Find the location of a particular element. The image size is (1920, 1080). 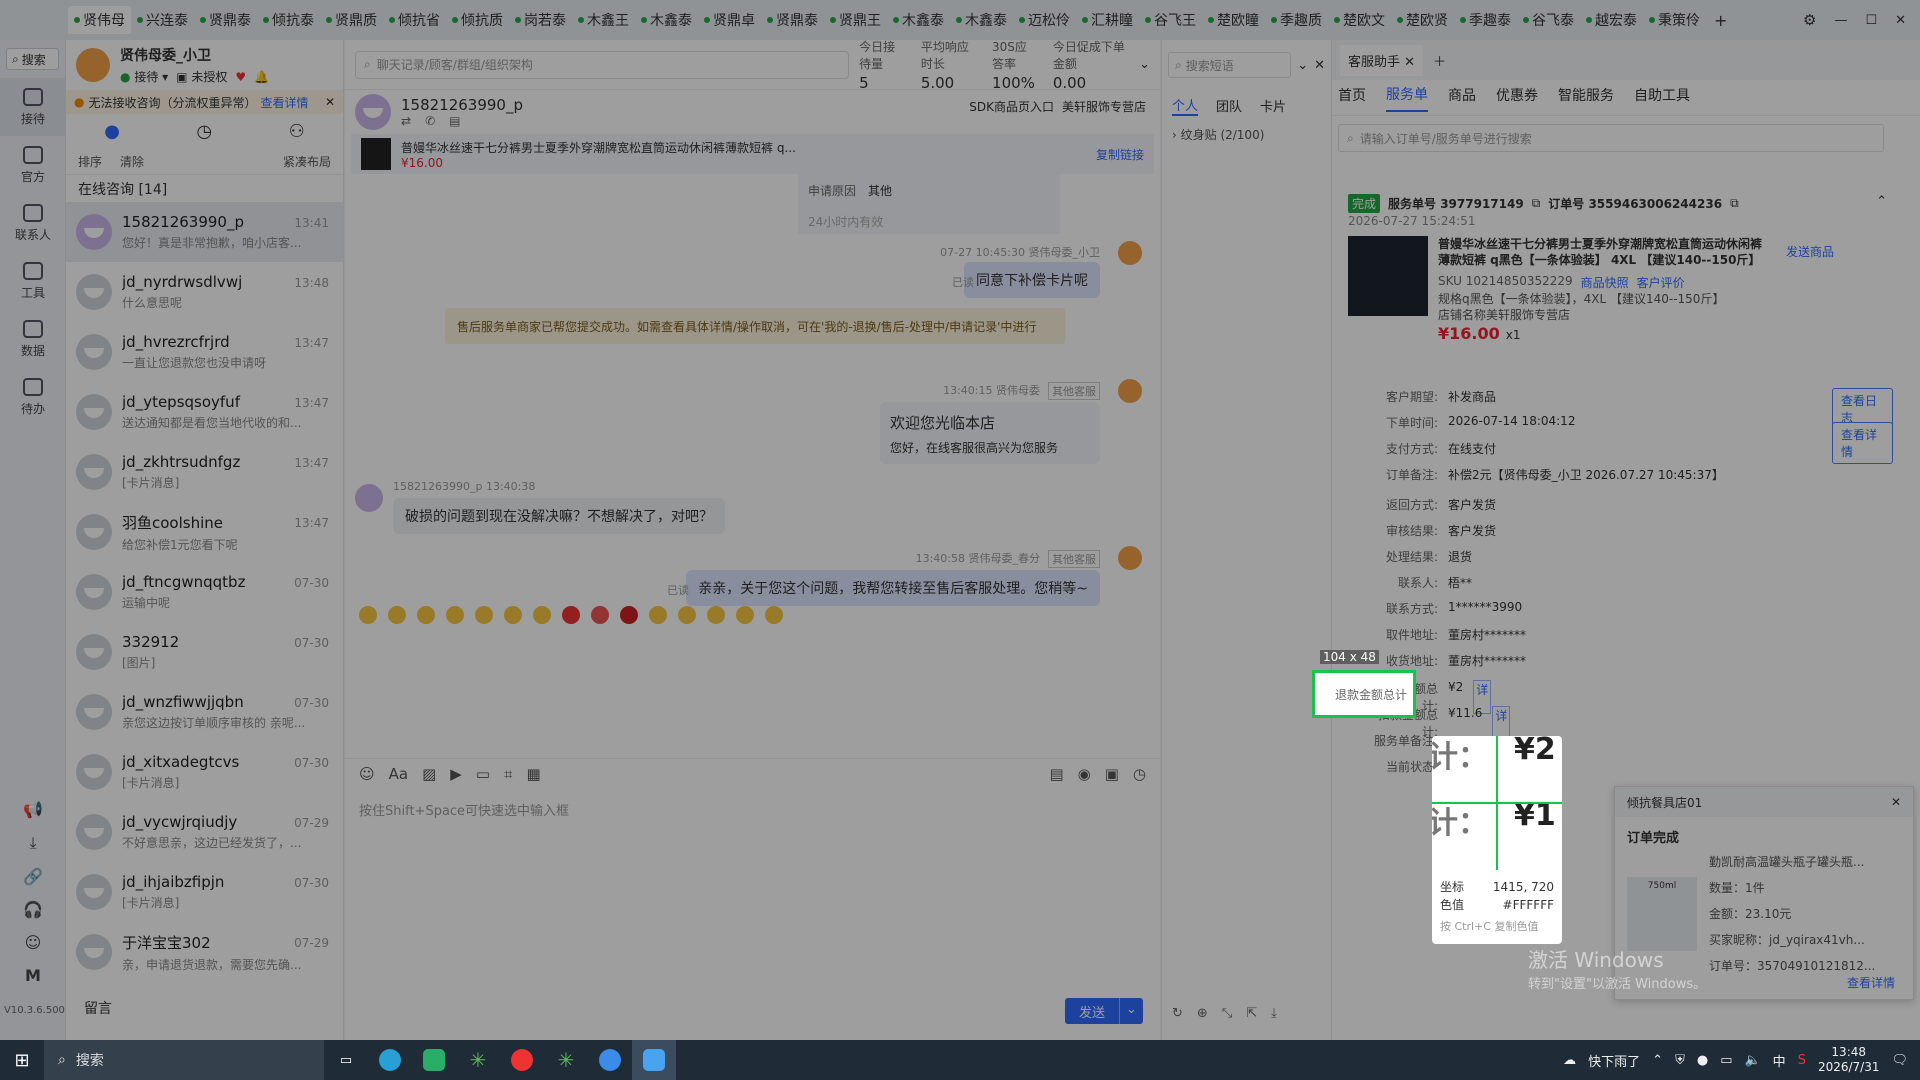

input-method-icon: S is located at coordinates (1802, 1060).